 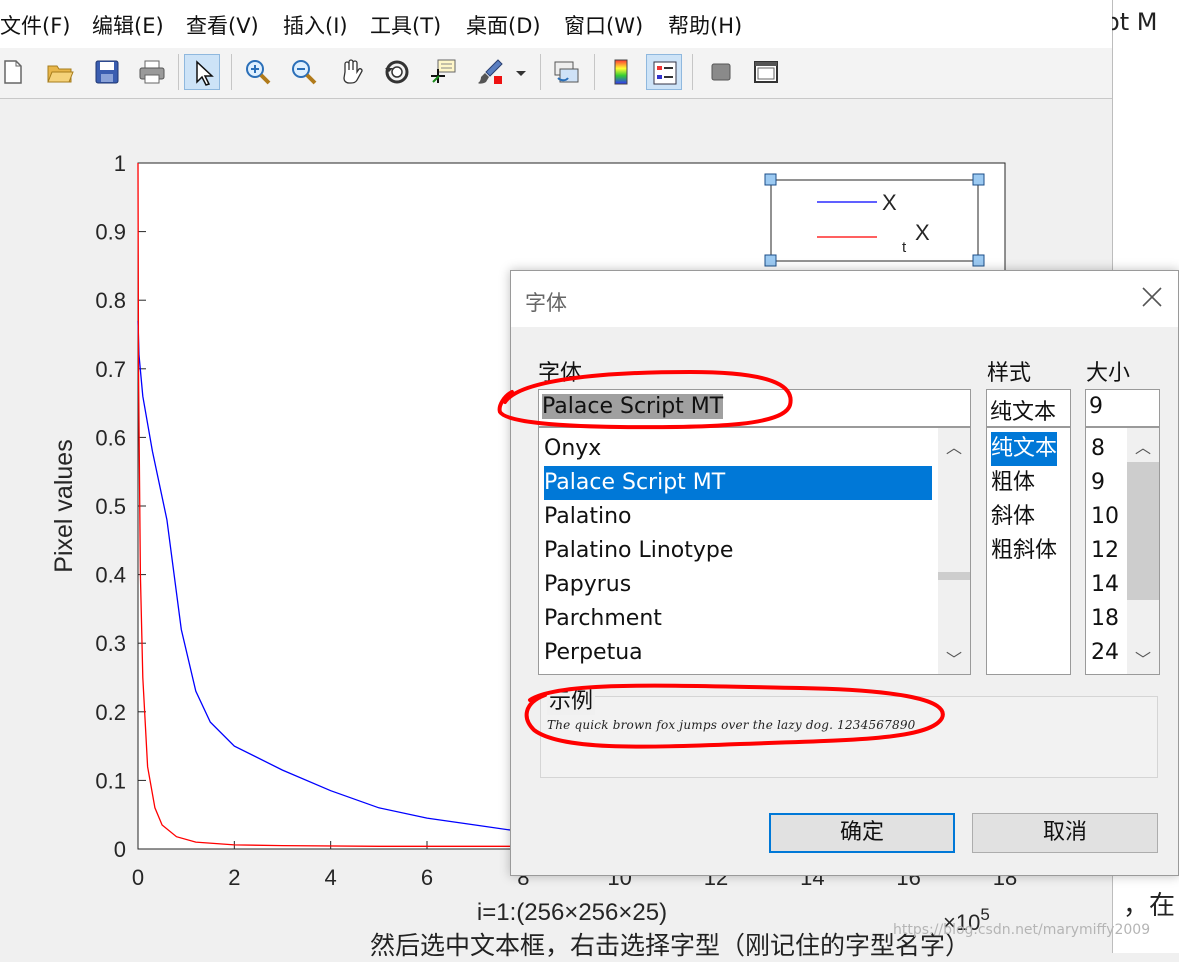 I want to click on toolbar, so click(x=556, y=73).